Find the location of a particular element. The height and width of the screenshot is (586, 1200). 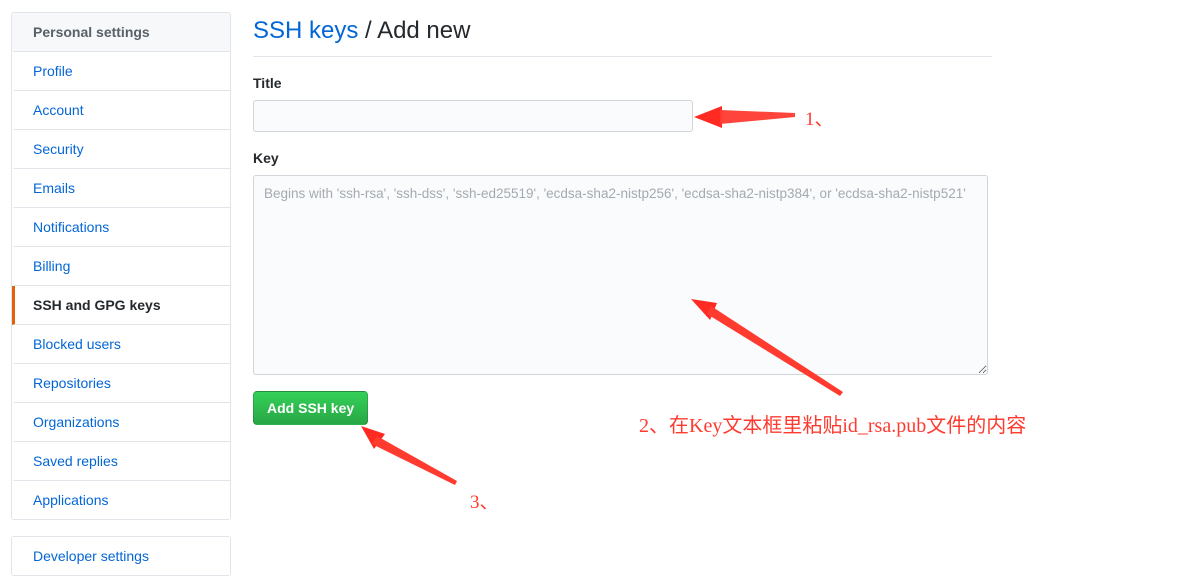

sidebar-item-blocked-users: Blocked users is located at coordinates (121, 344).